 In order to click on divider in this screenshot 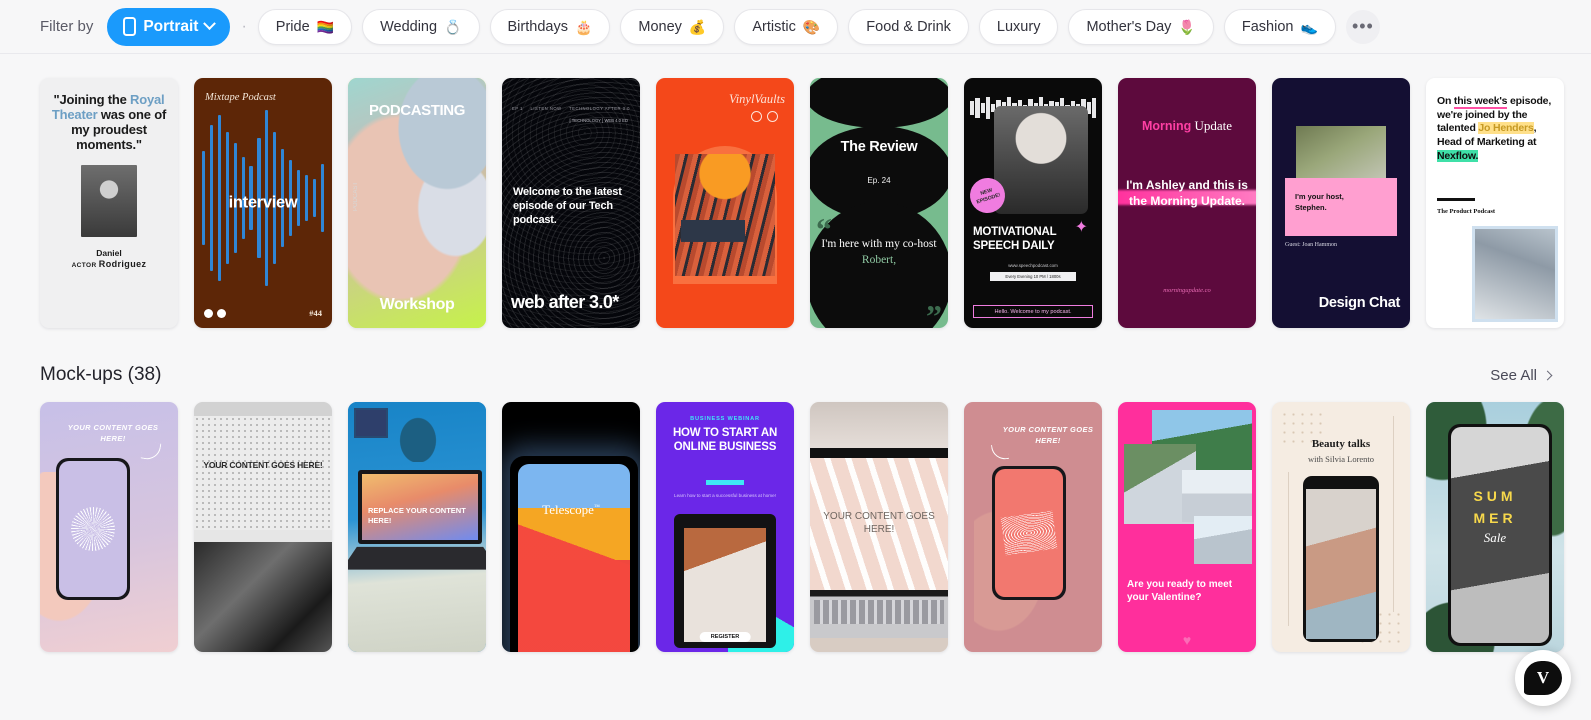, I will do `click(1456, 199)`.